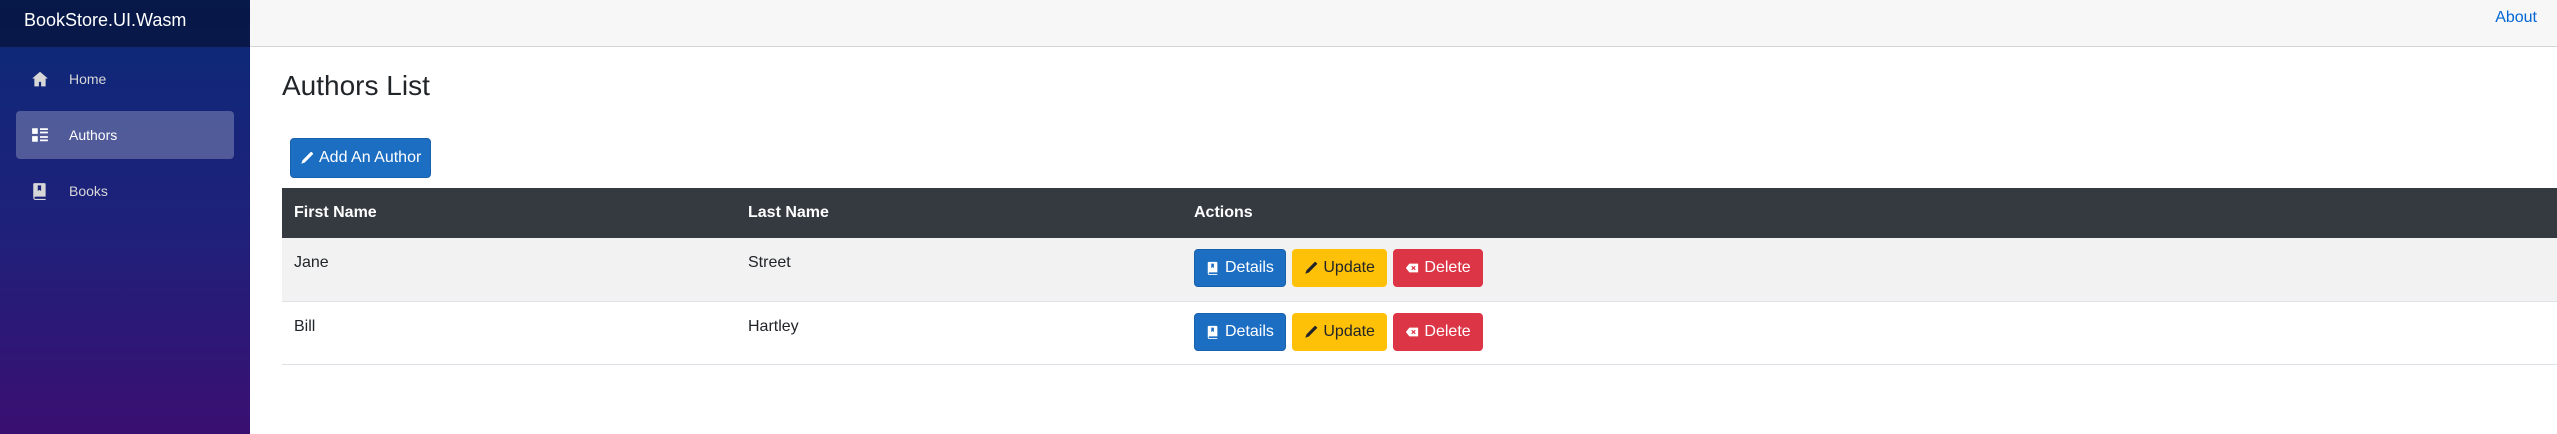 Image resolution: width=2557 pixels, height=434 pixels. Describe the element at coordinates (1223, 212) in the screenshot. I see `column-header-actions: Actions` at that location.